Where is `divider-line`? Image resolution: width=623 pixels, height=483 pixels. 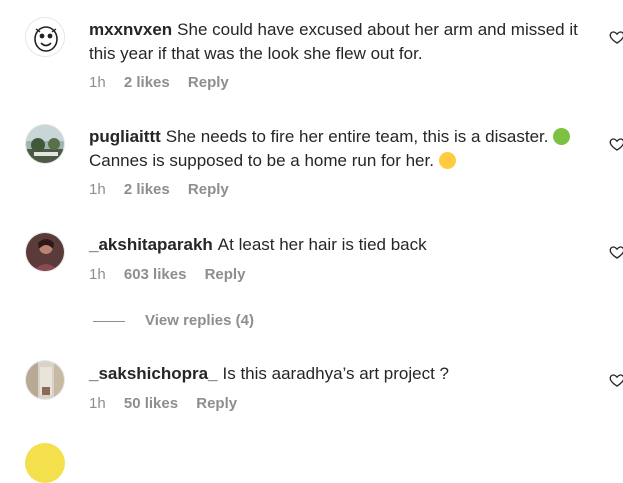
divider-line is located at coordinates (109, 321).